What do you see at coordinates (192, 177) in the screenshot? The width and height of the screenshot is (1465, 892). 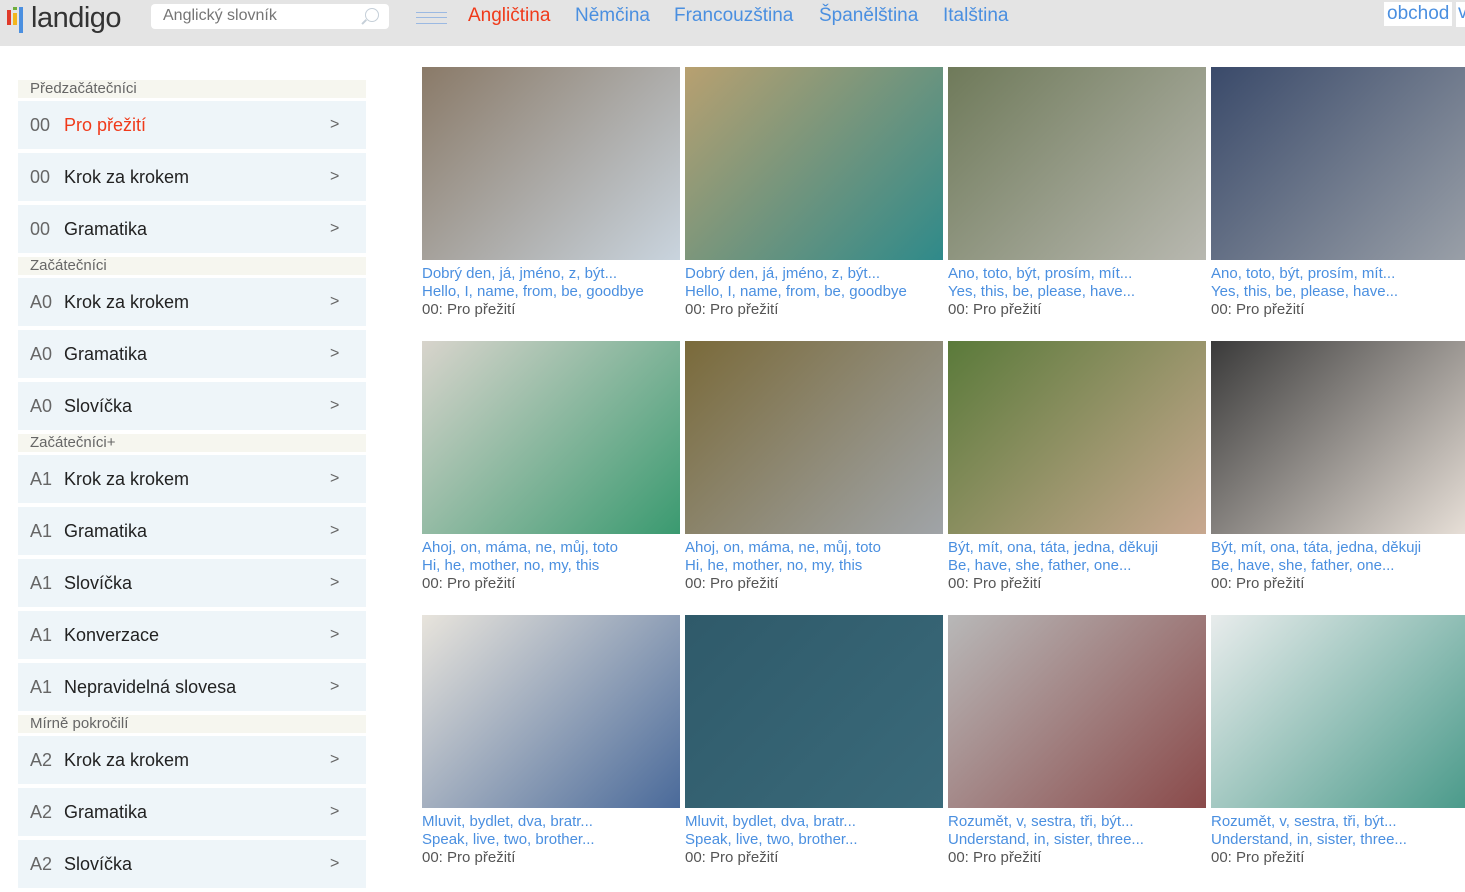 I see `sidebar-item: 00 Krok za krokem >` at bounding box center [192, 177].